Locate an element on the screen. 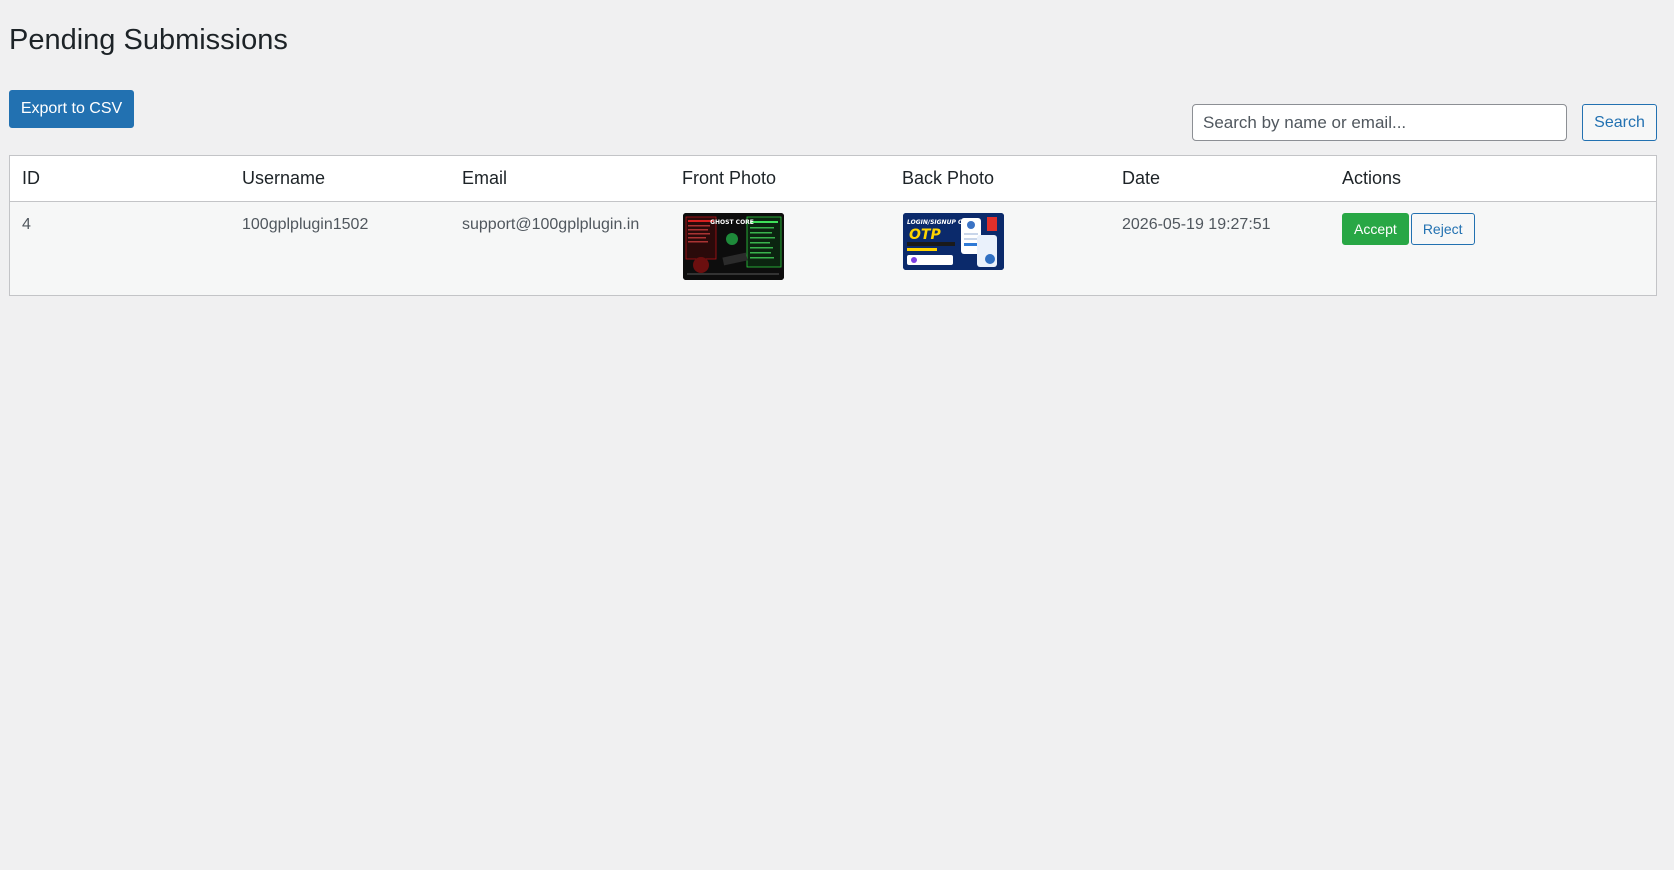 This screenshot has width=1674, height=870. cell-date: 2026-05-19 19:27:51 is located at coordinates (1220, 248).